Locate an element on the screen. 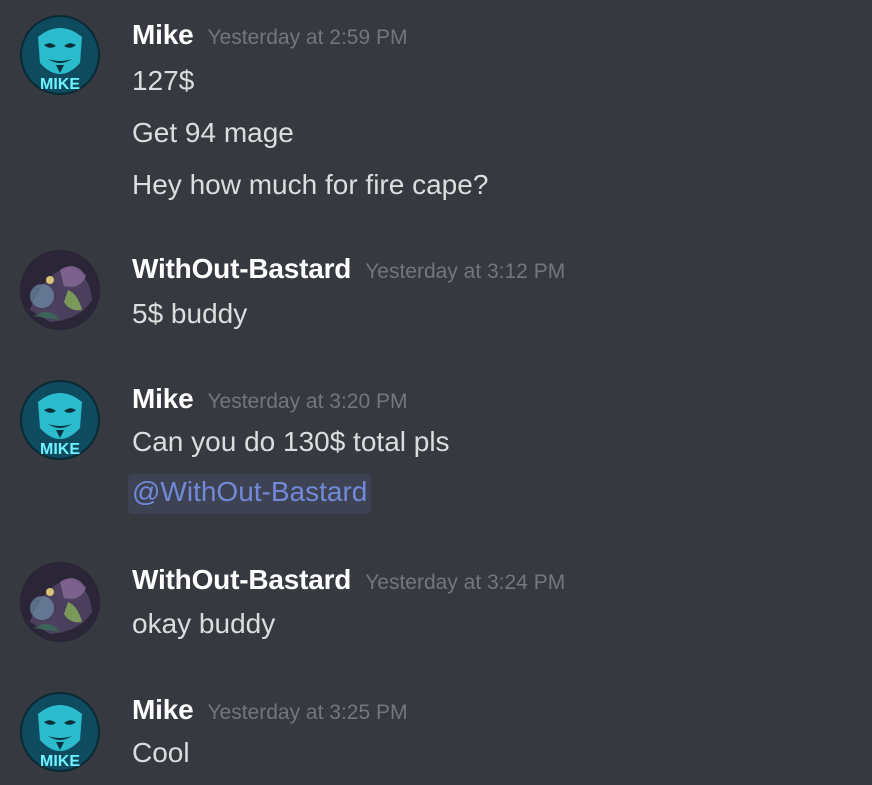 This screenshot has height=785, width=872. message-text: 5$ buddy is located at coordinates (190, 313).